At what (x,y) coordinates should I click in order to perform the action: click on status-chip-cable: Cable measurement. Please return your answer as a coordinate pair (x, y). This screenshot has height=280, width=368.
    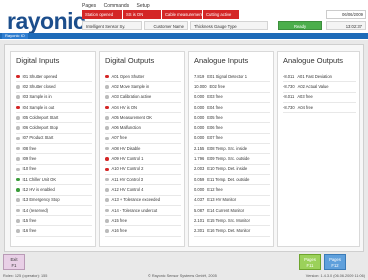
    Looking at the image, I should click on (182, 14).